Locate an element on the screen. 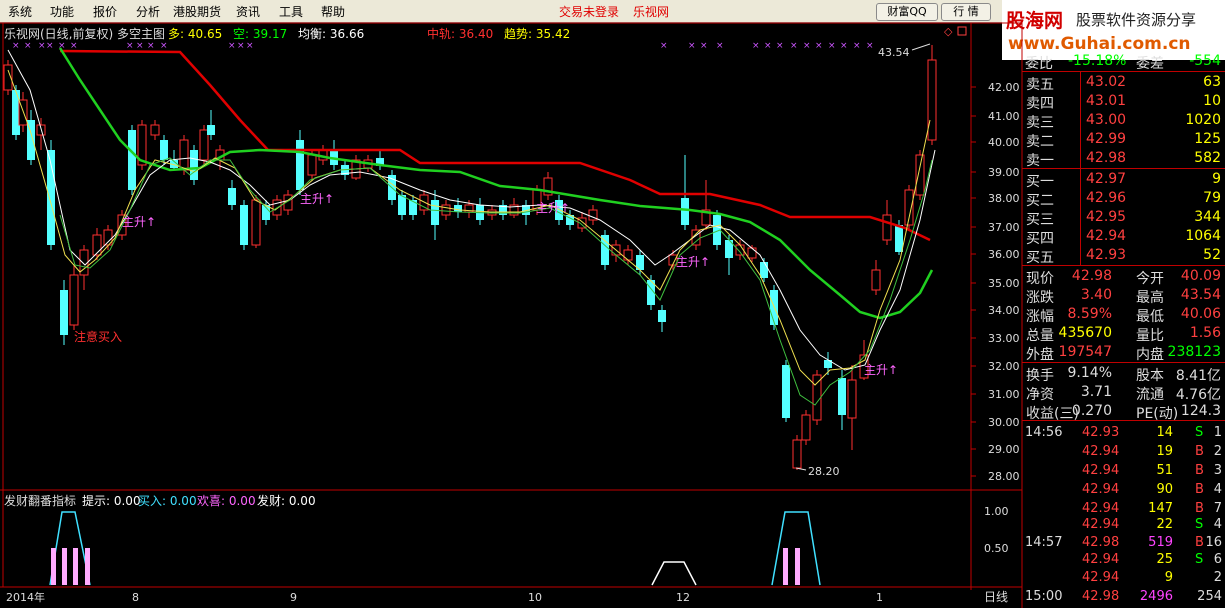 This screenshot has height=608, width=1225. order-row: 买三 42.95 344 is located at coordinates (1123, 218).